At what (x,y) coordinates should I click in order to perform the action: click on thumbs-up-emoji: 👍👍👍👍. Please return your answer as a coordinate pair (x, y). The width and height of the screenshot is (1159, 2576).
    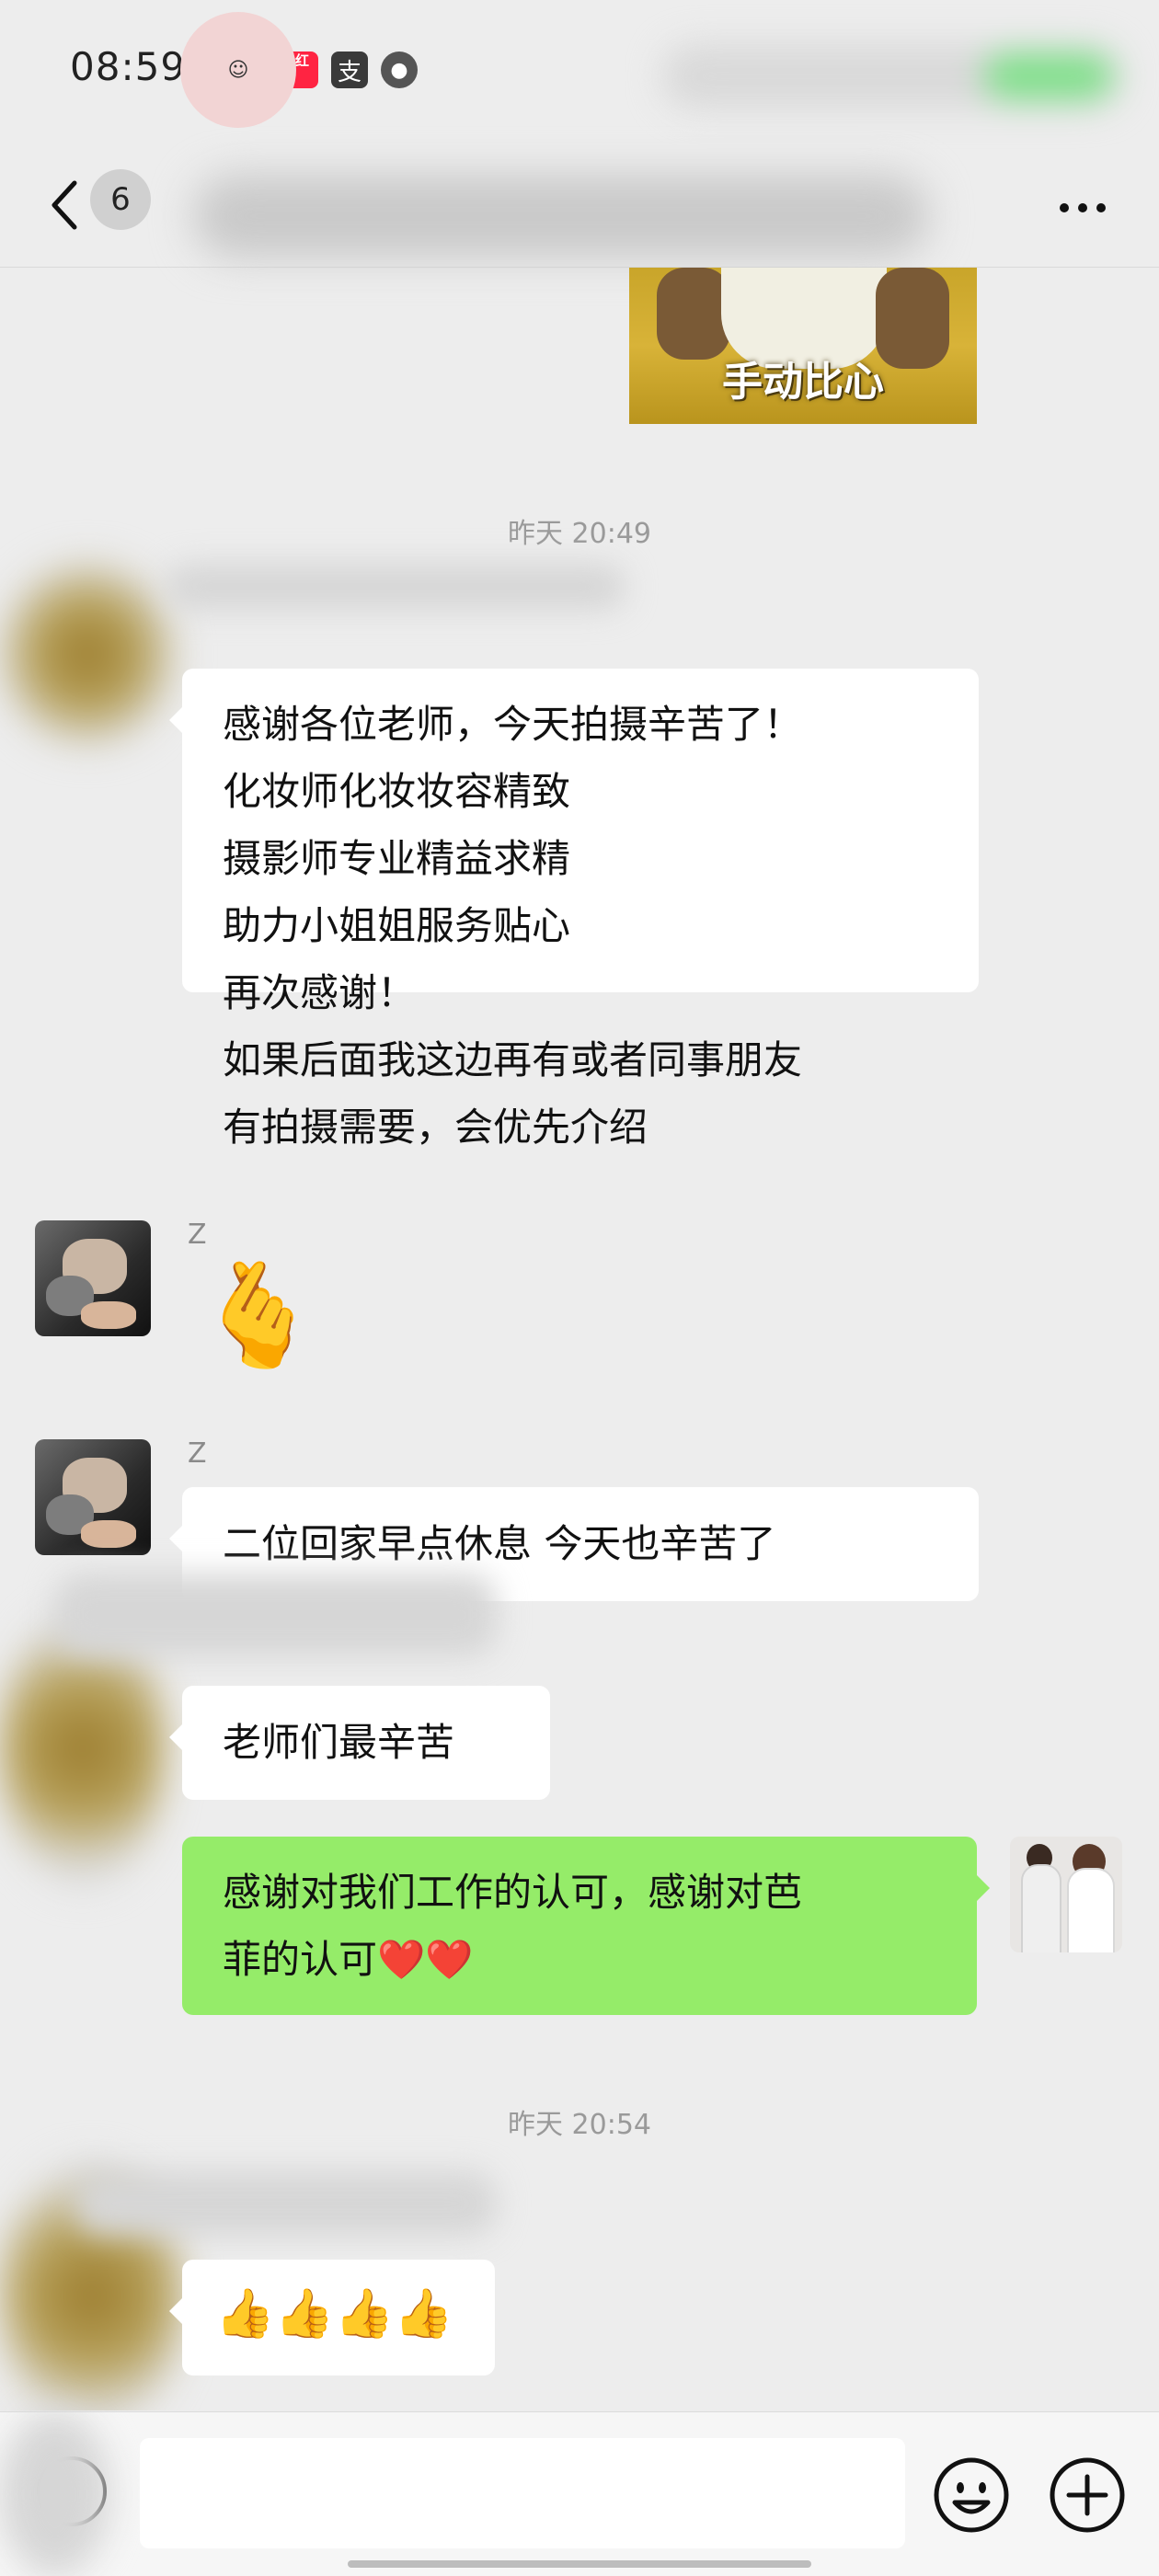
    Looking at the image, I should click on (334, 2314).